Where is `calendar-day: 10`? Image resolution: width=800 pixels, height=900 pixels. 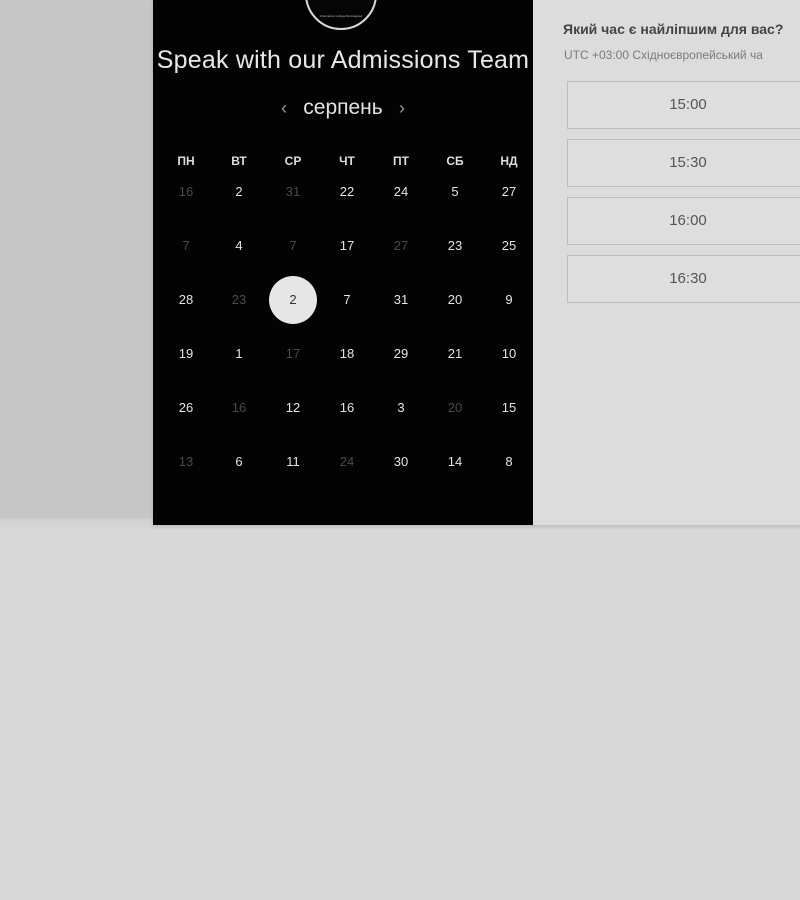 calendar-day: 10 is located at coordinates (509, 354).